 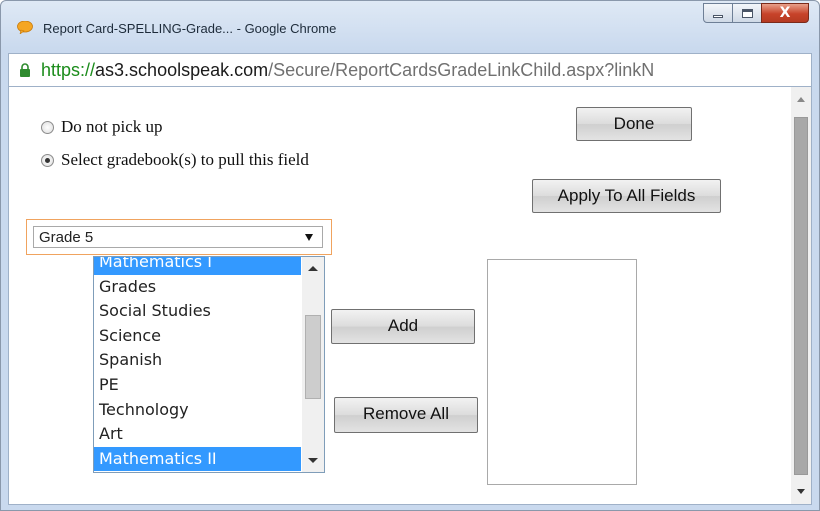 I want to click on page-scrollbar, so click(x=801, y=295).